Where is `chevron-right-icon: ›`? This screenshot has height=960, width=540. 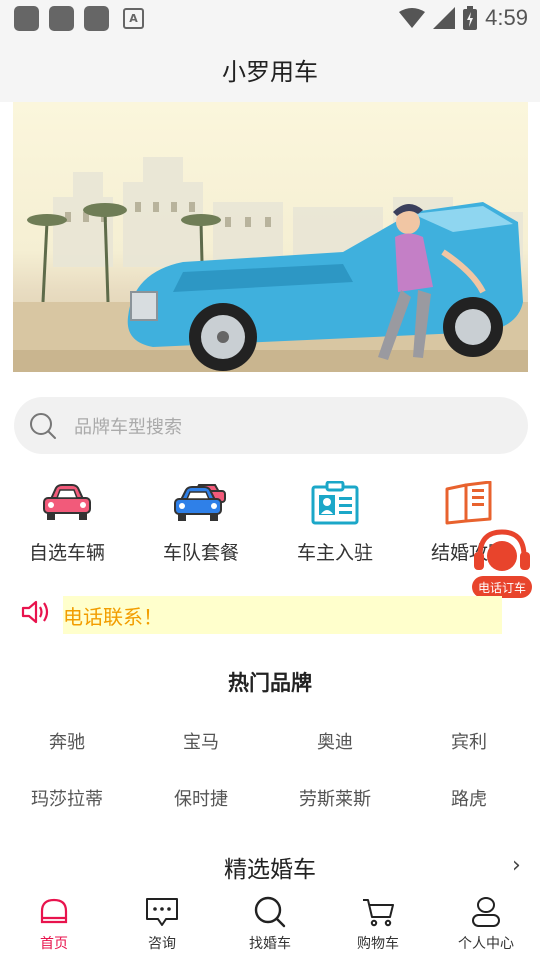
chevron-right-icon: › is located at coordinates (516, 865).